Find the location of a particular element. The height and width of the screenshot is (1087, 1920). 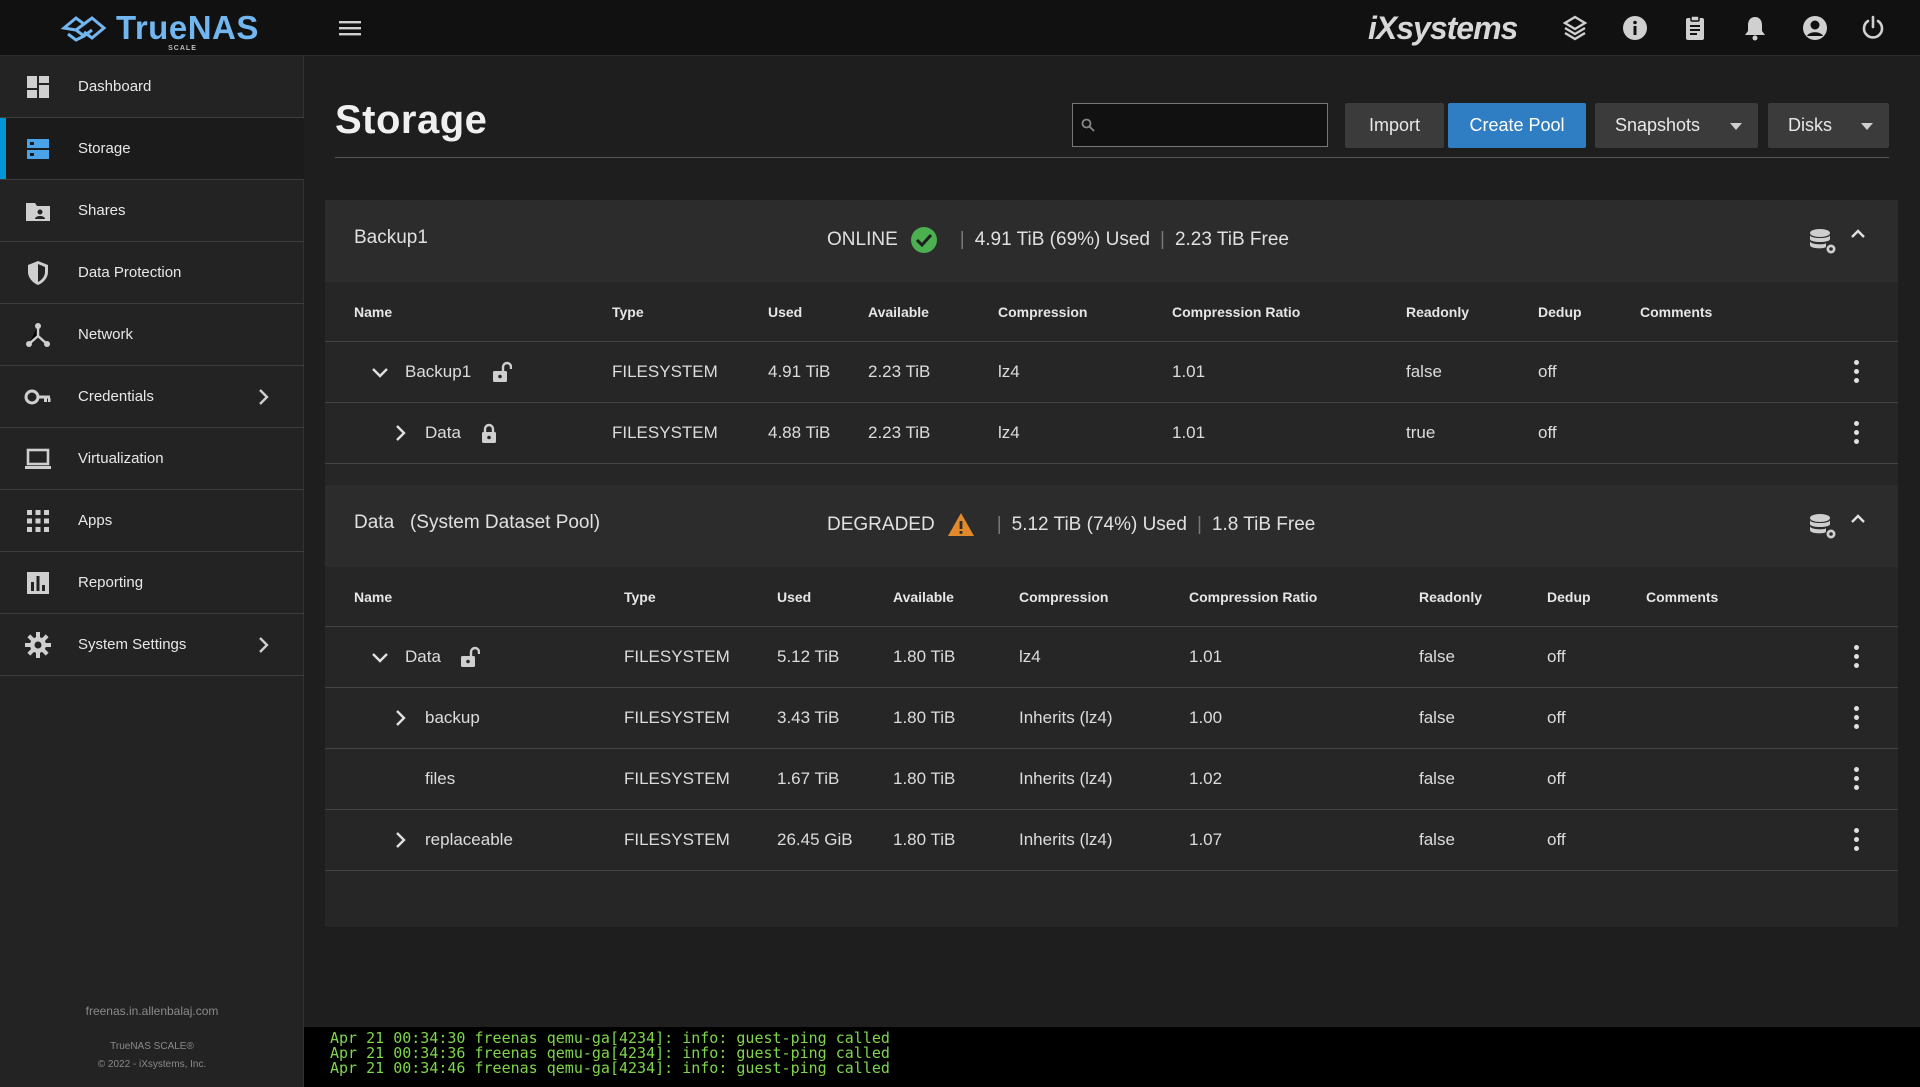

sidebar-item-apps: Apps is located at coordinates (152, 521).